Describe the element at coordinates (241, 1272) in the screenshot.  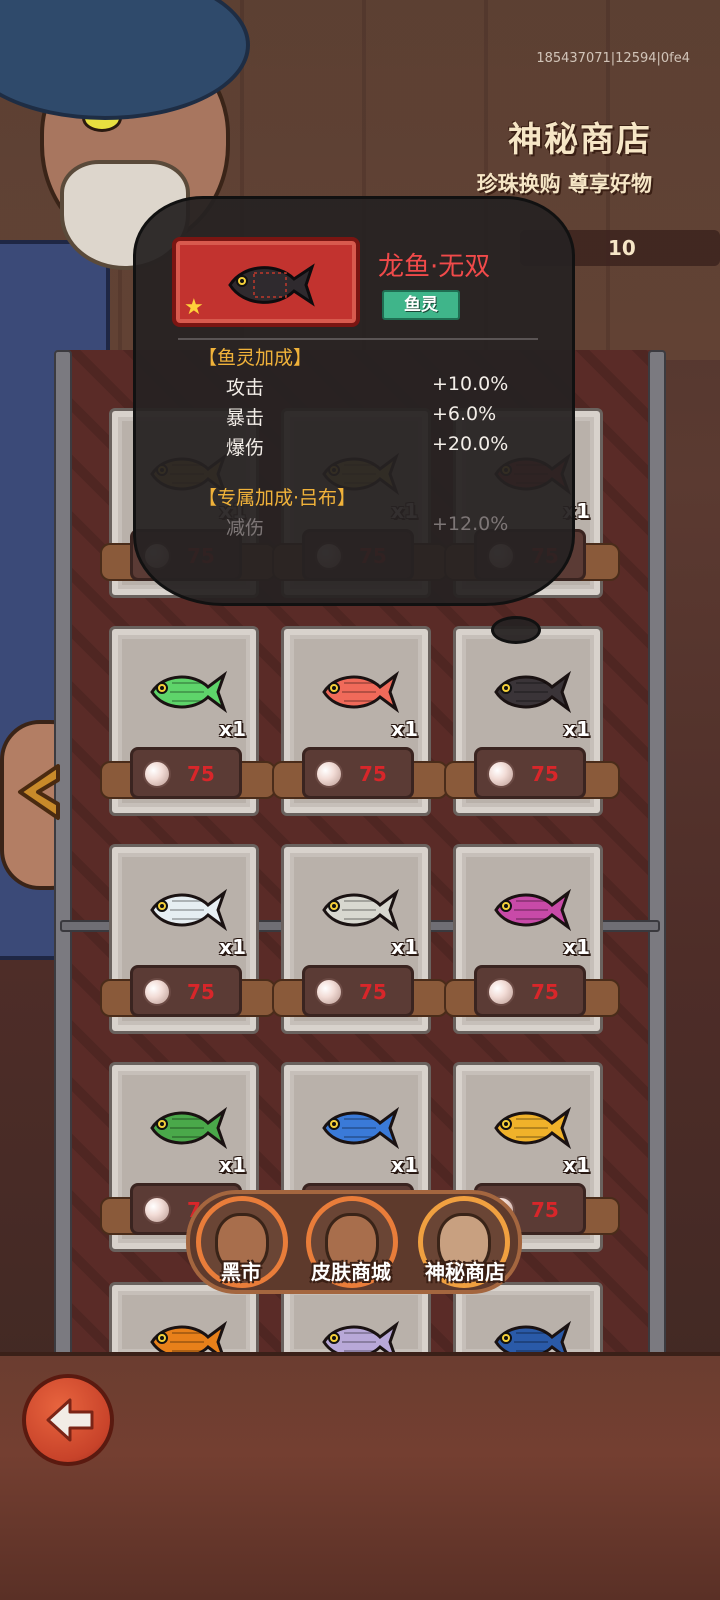
I see `tab-black-market-label: 黑市` at that location.